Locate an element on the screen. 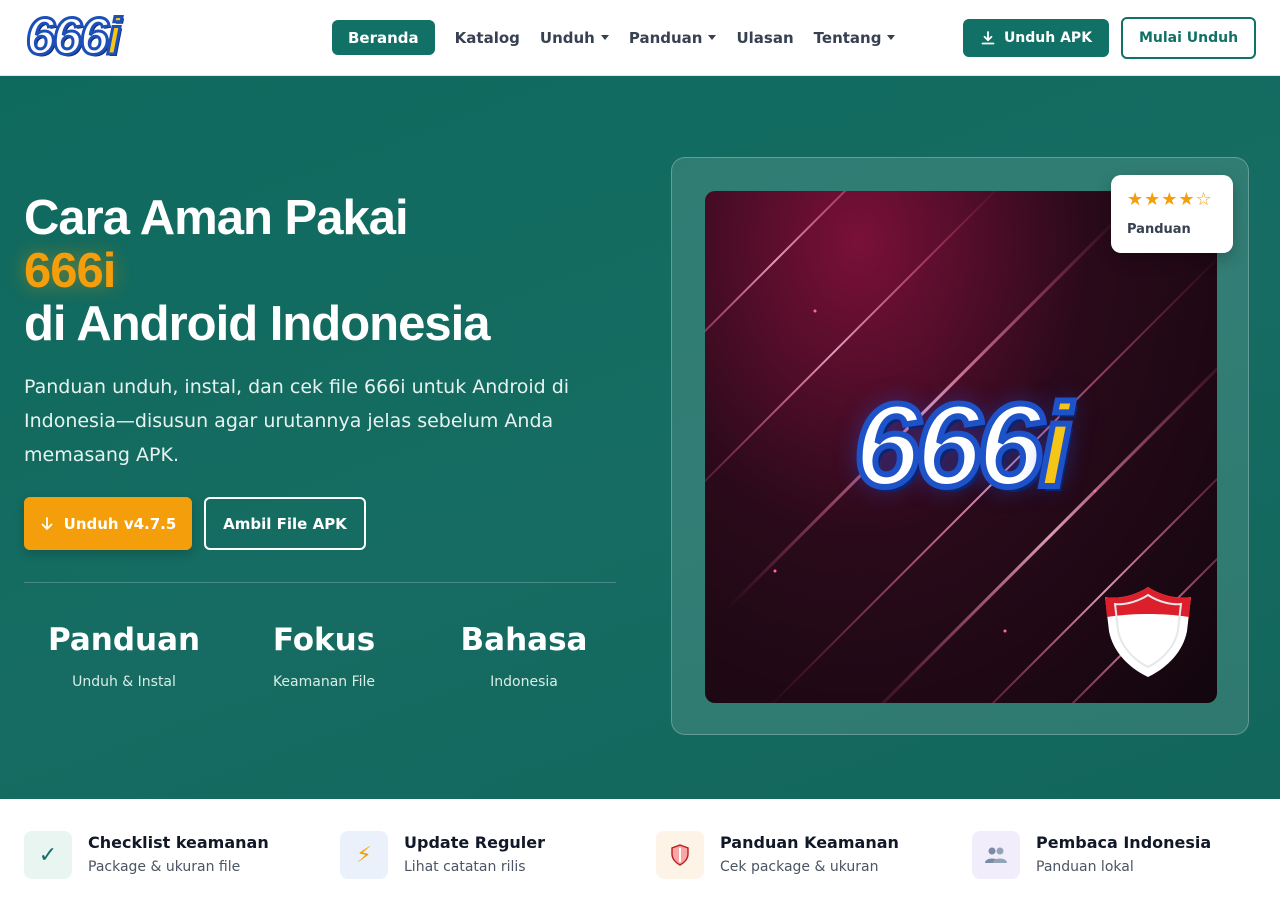 The image size is (1280, 900). feature-item-indonesian-readers: Pembaca Indonesia Panduan lokal is located at coordinates (1122, 855).